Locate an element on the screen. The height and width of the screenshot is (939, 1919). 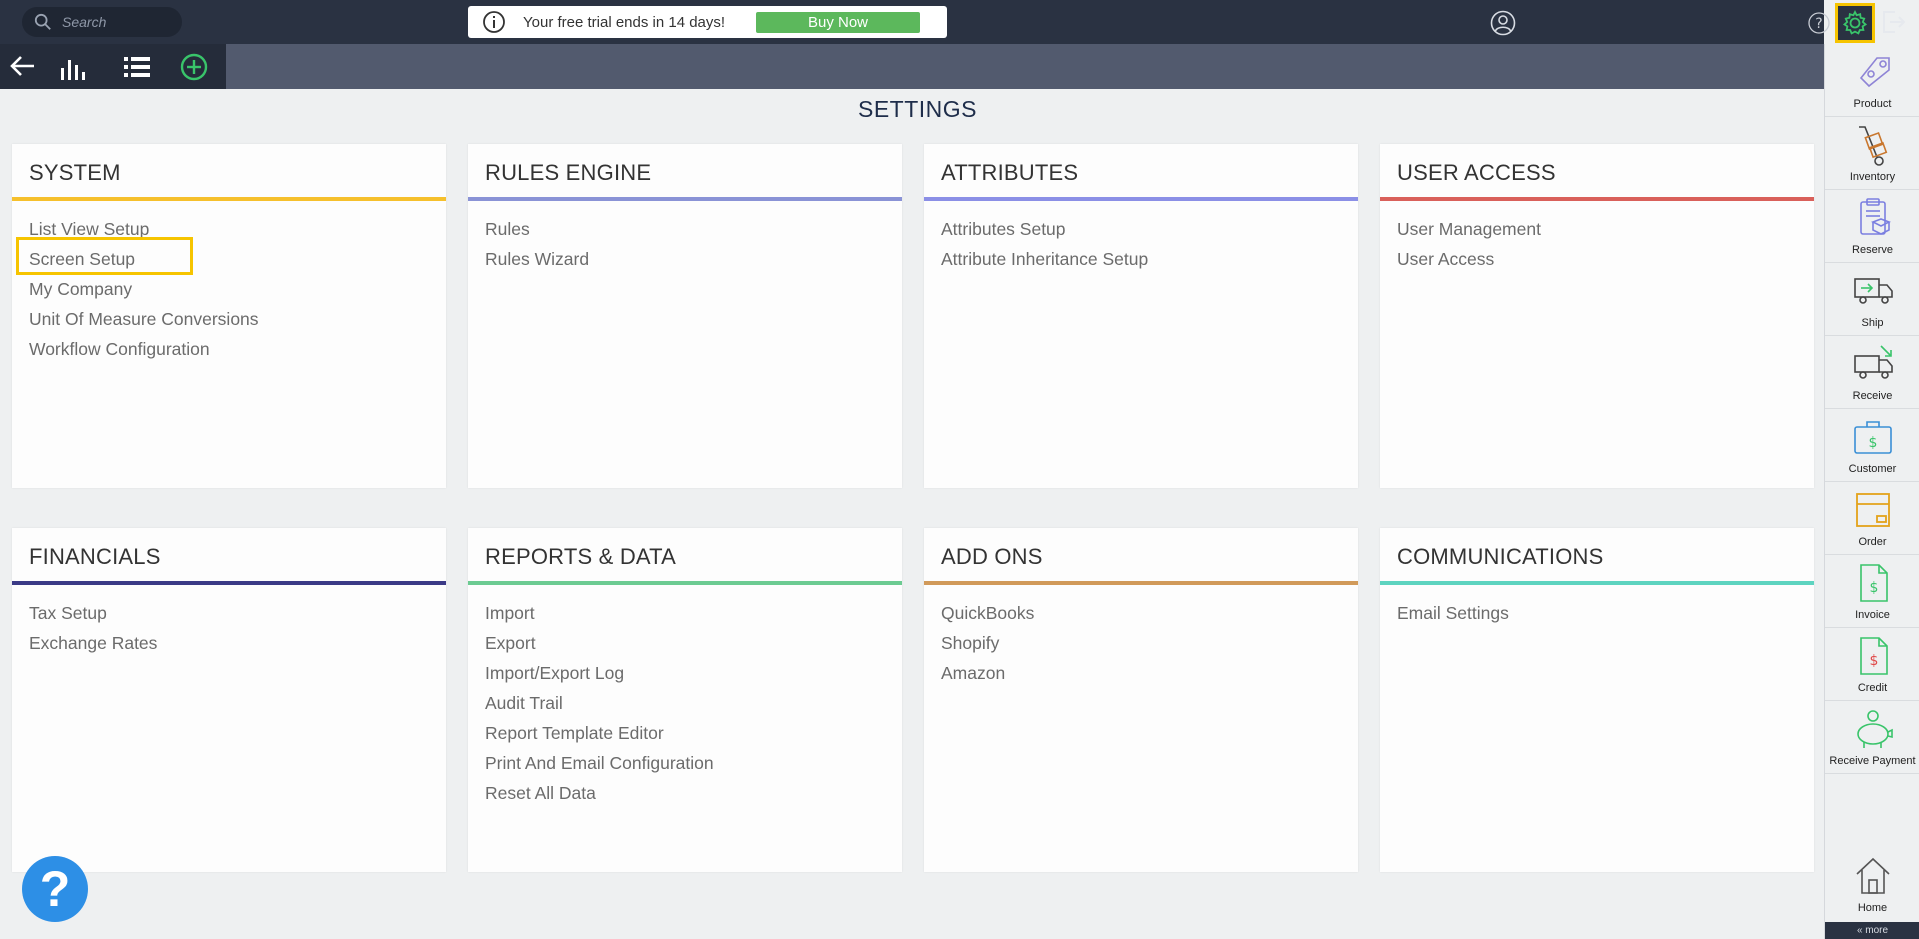
sub-toolbar is located at coordinates (912, 66).